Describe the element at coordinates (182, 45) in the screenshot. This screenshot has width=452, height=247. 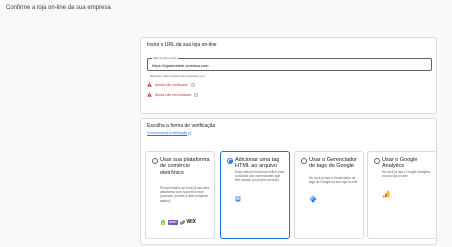
I see `store-url-card-title: Insira o URL da sua loja on-line` at that location.